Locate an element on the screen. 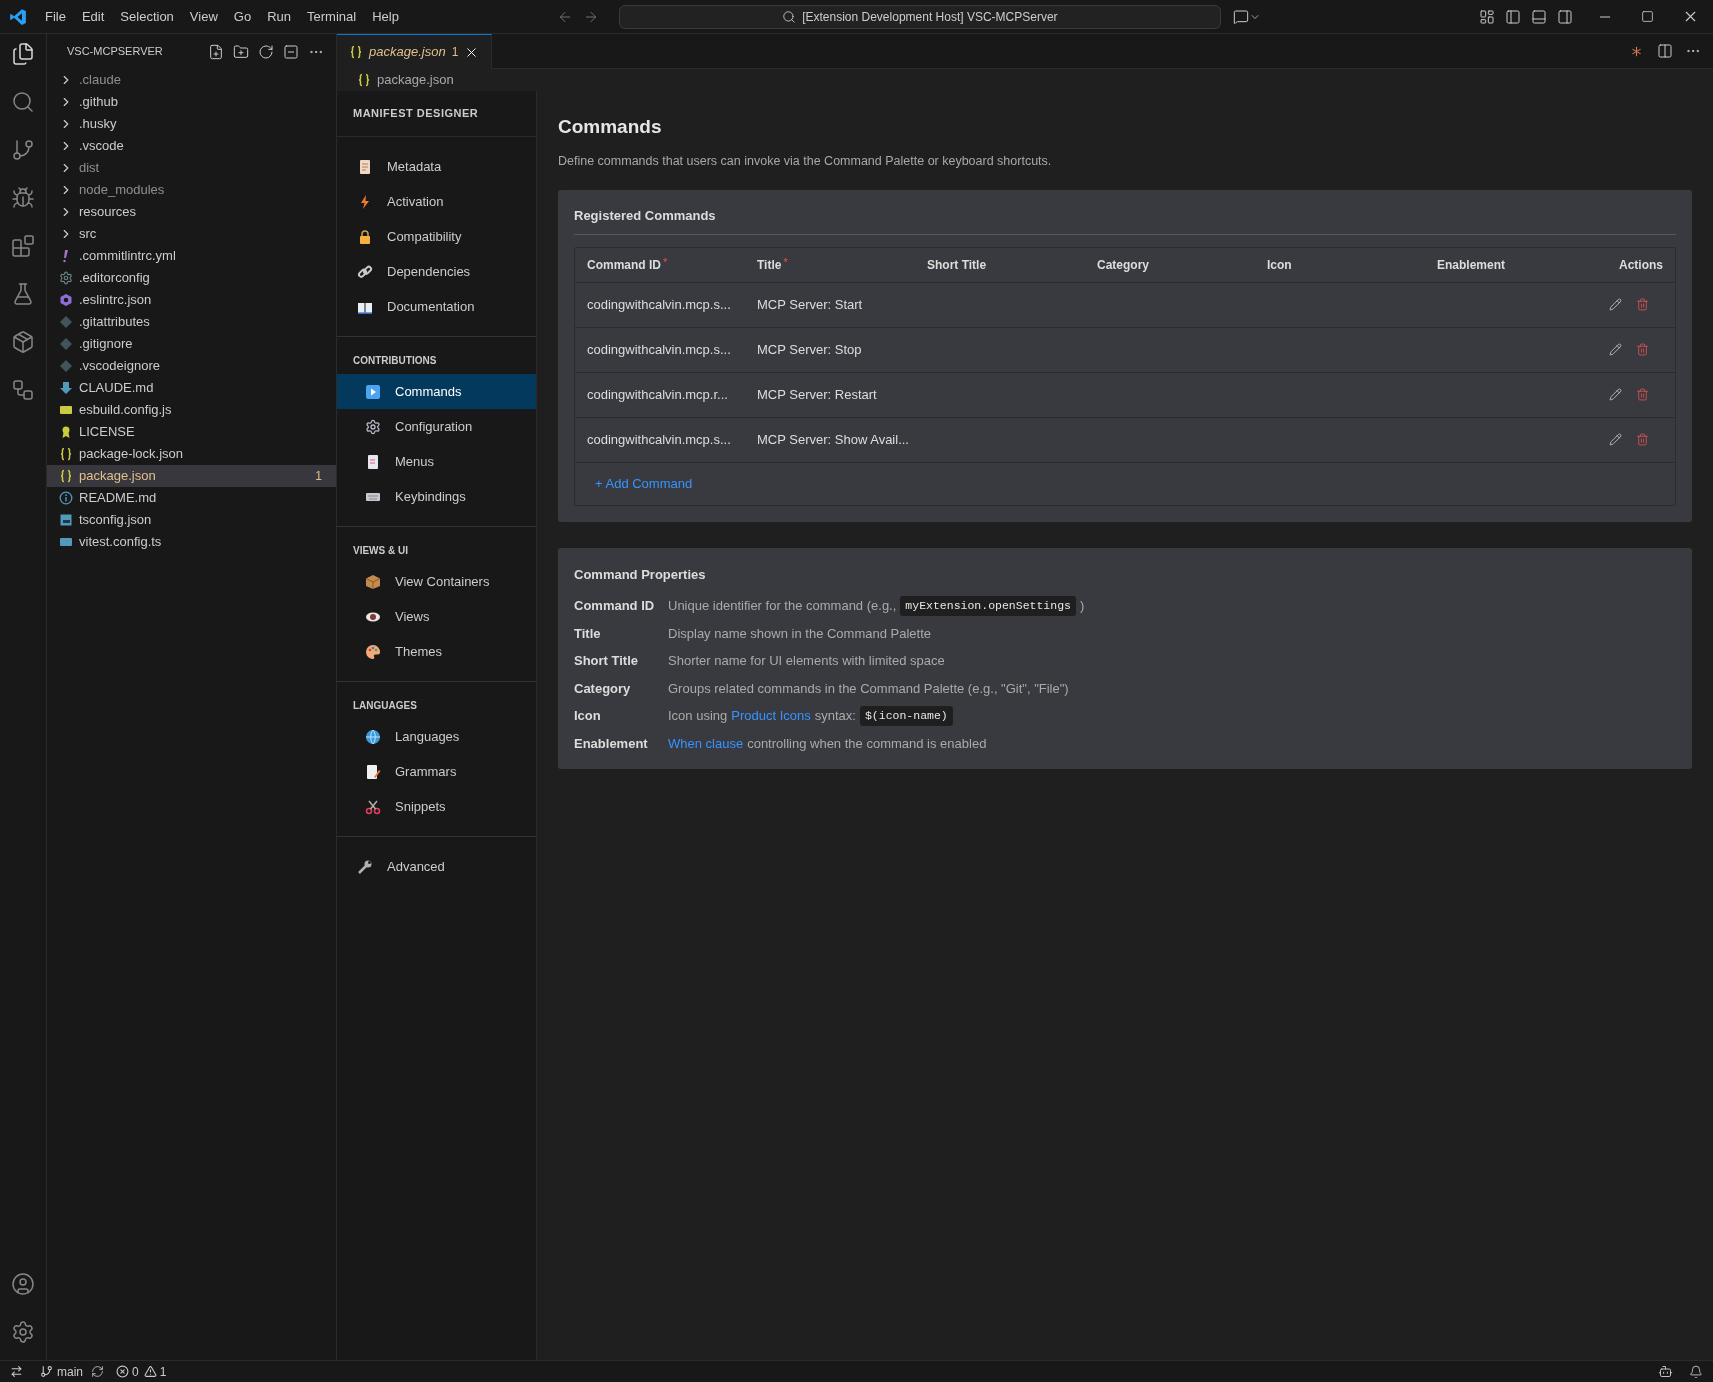 Image resolution: width=1713 pixels, height=1382 pixels. menu-item: Run is located at coordinates (279, 16).